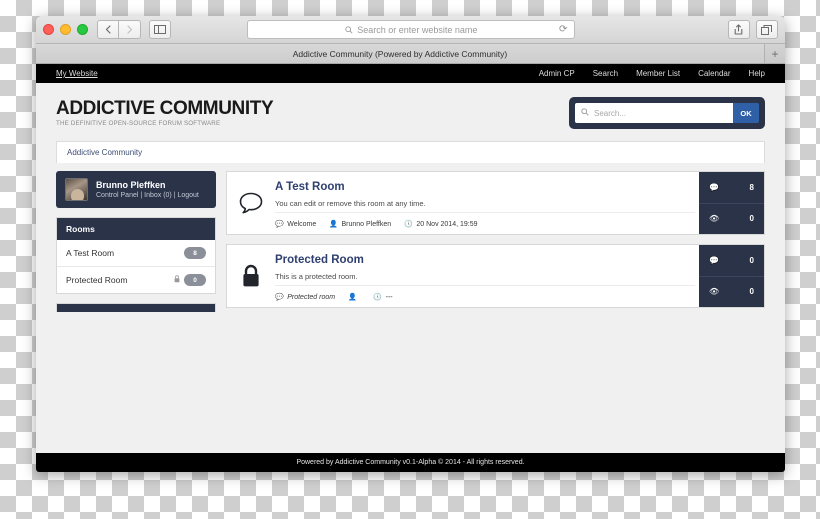  I want to click on room-meta-author-label: Brunno Pleffken, so click(366, 224).